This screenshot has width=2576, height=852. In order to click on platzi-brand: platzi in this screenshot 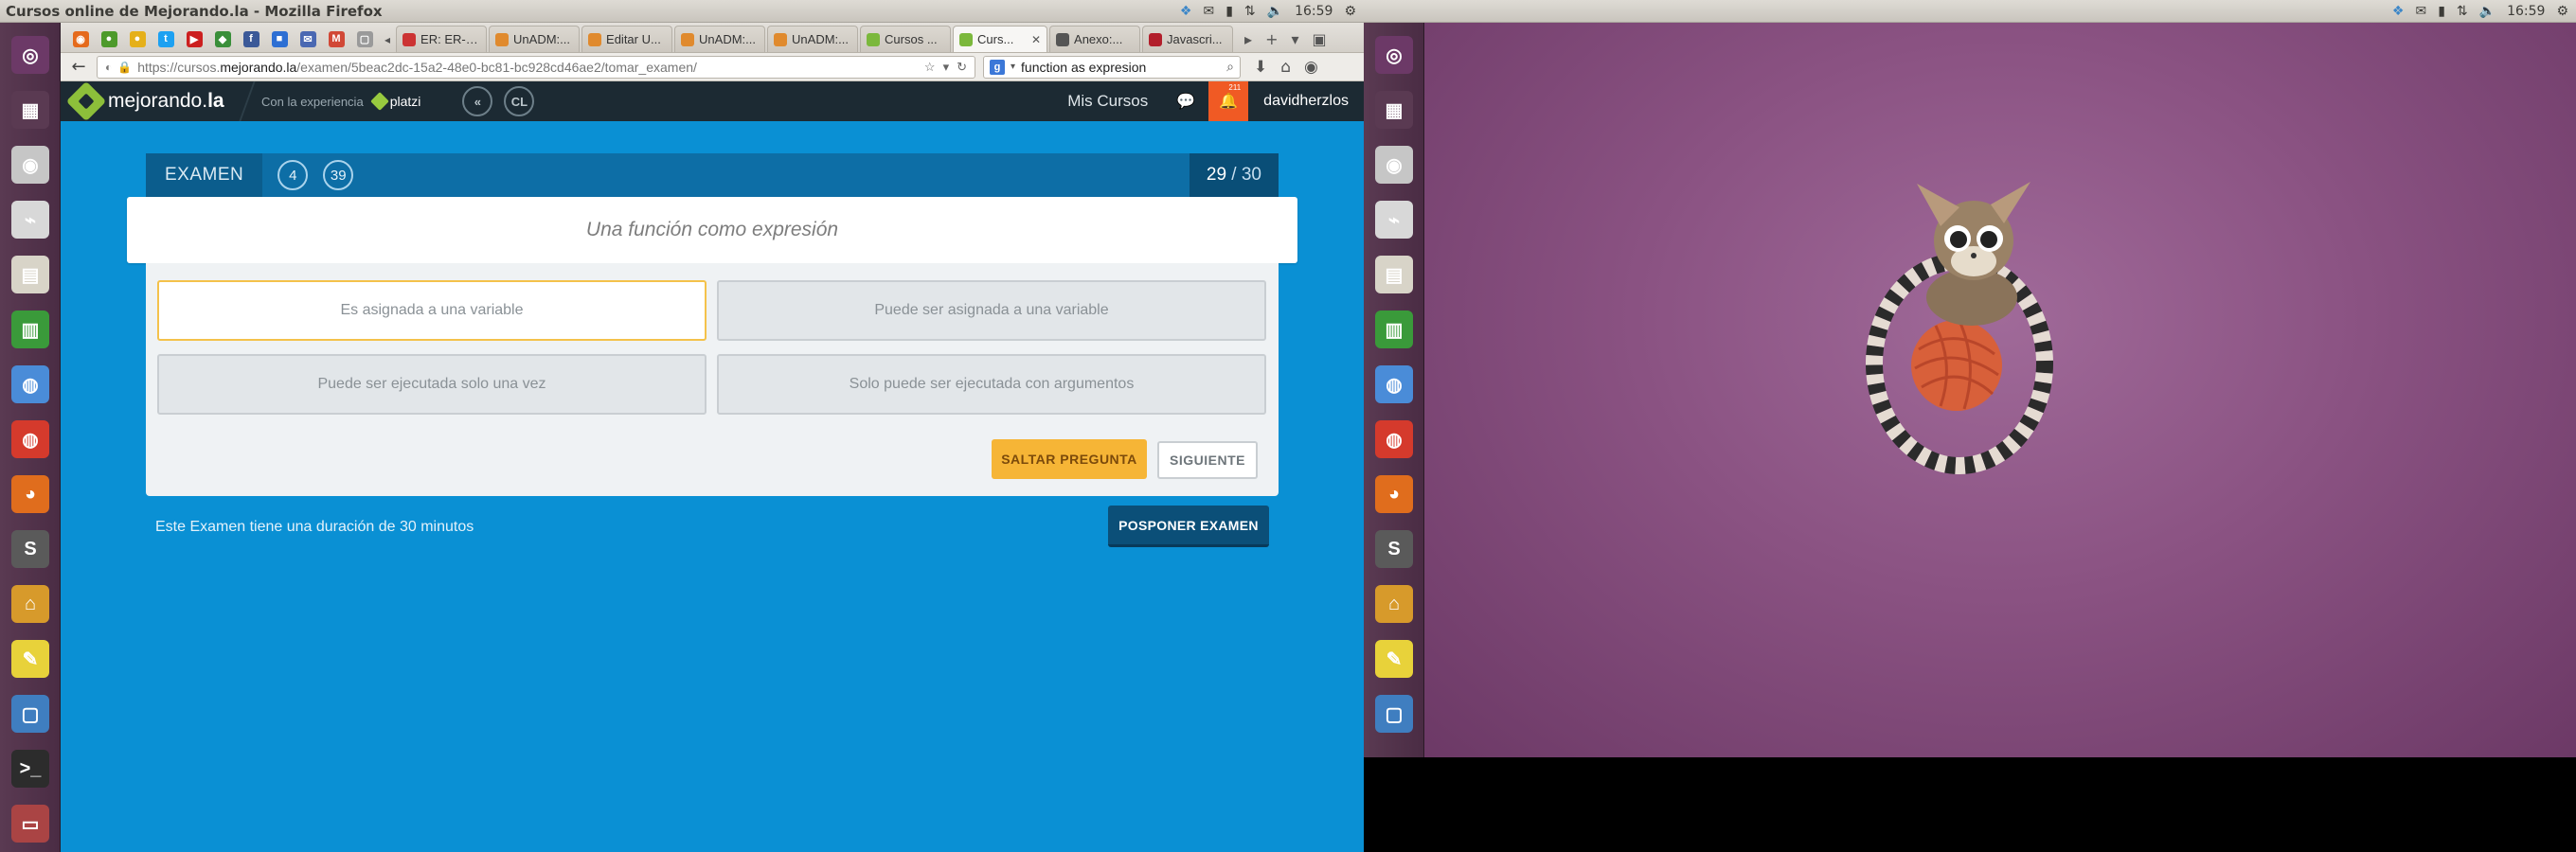, I will do `click(394, 101)`.